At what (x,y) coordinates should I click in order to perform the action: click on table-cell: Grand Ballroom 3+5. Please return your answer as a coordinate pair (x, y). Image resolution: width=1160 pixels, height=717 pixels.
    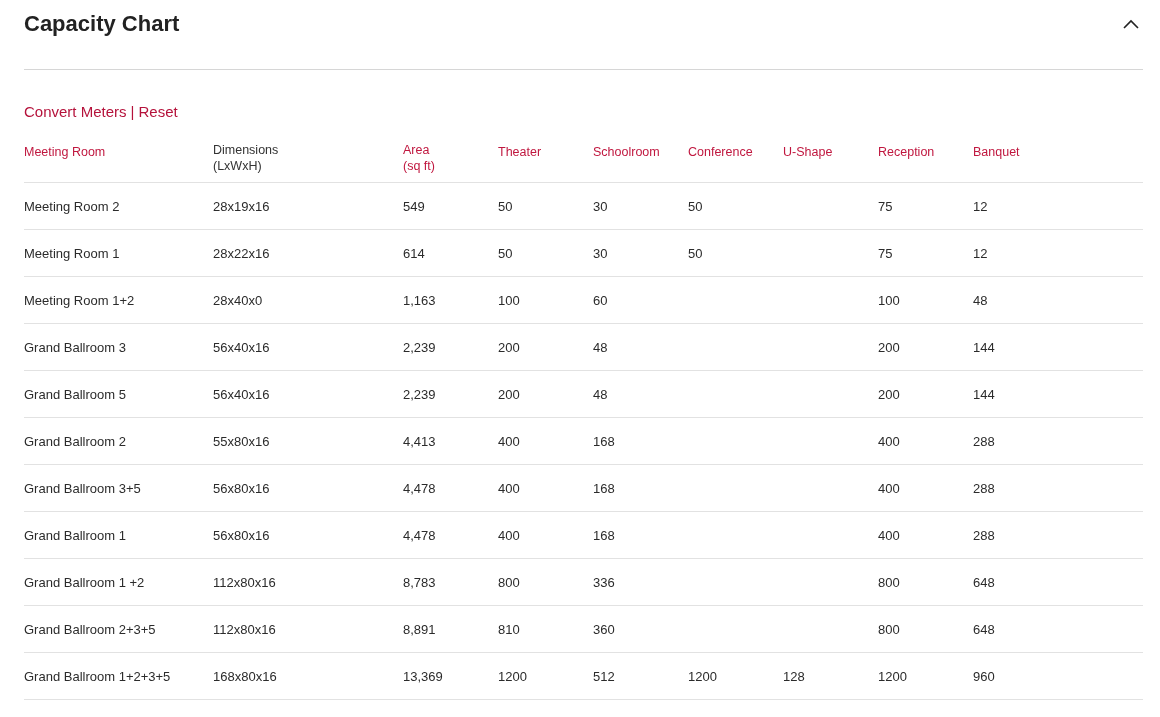
    Looking at the image, I should click on (82, 488).